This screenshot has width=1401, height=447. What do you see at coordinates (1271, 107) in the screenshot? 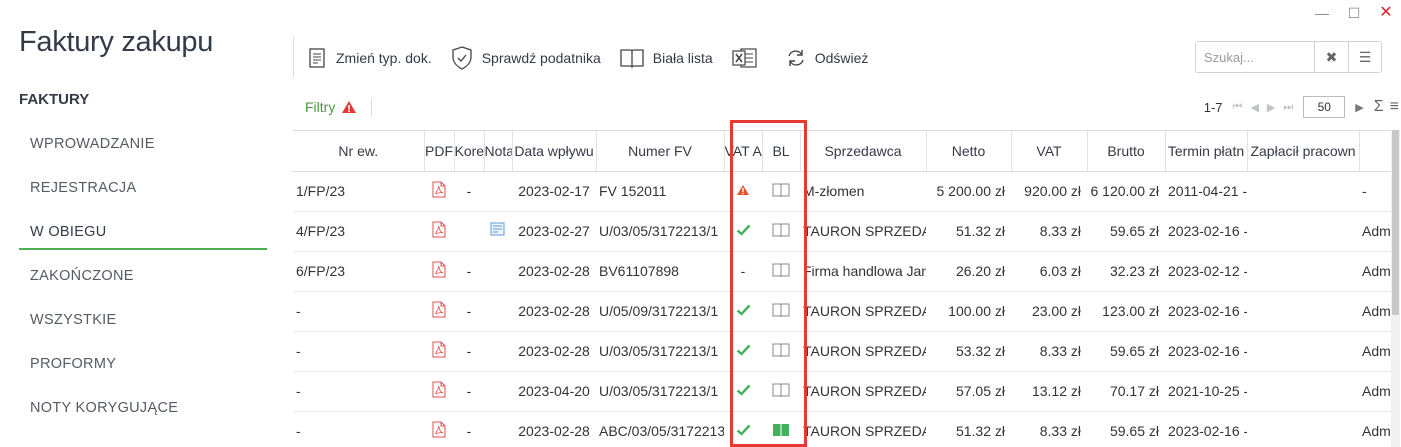
I see `next-page-icon: ▶` at bounding box center [1271, 107].